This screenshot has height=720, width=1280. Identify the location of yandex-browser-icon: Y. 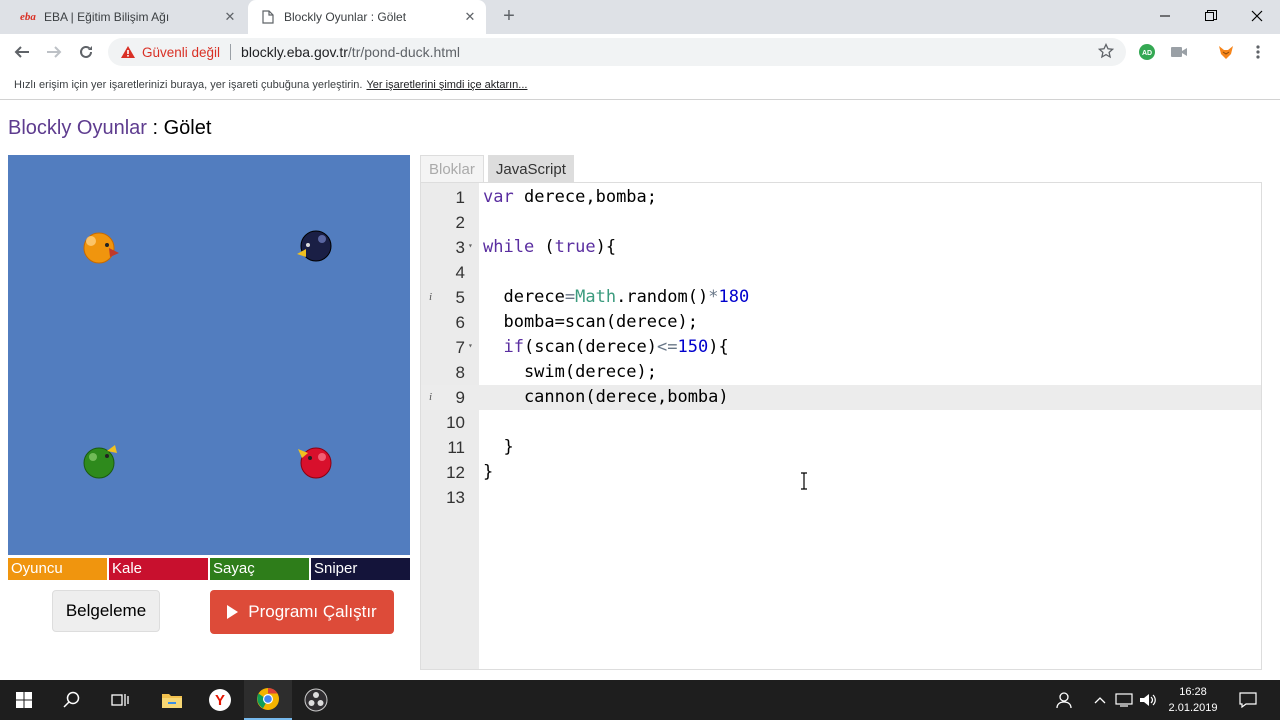
(220, 700).